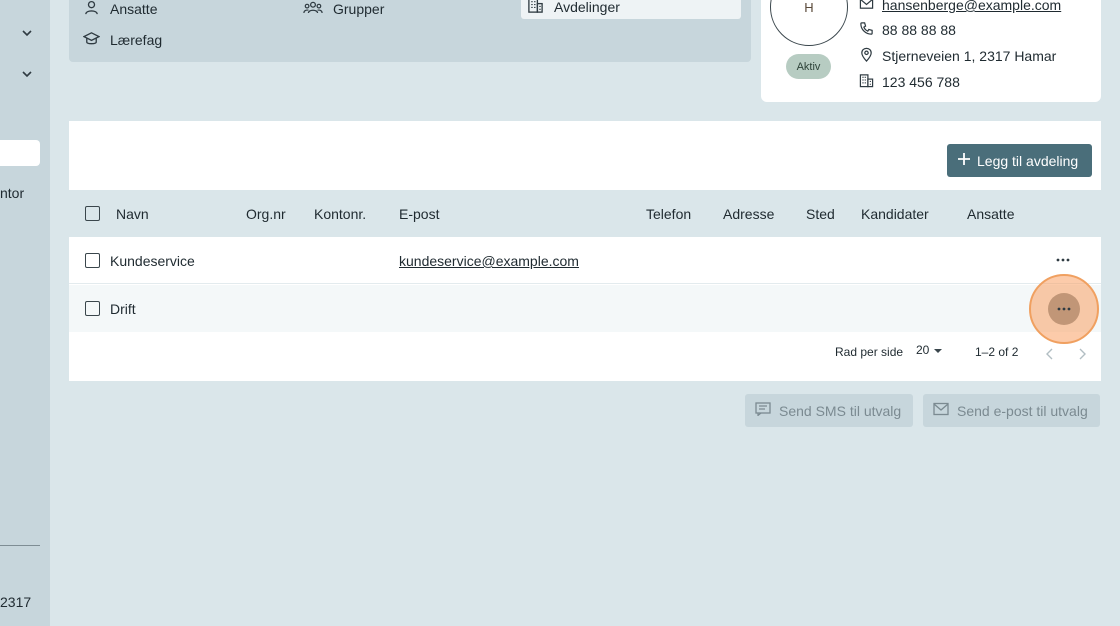  I want to click on nav-item-label: Avdelinger, so click(587, 7).